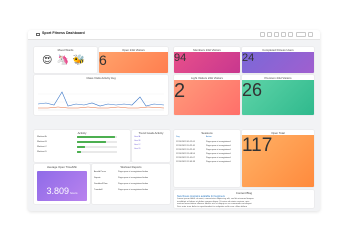 The image size is (348, 250). I want to click on refresh-icon, so click(310, 34).